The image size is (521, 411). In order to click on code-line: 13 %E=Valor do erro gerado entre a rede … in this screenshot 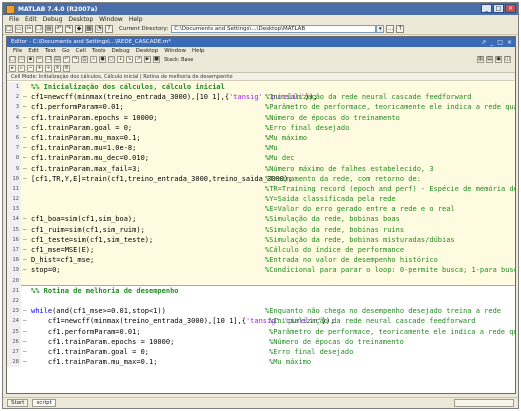, I will do `click(261, 209)`.